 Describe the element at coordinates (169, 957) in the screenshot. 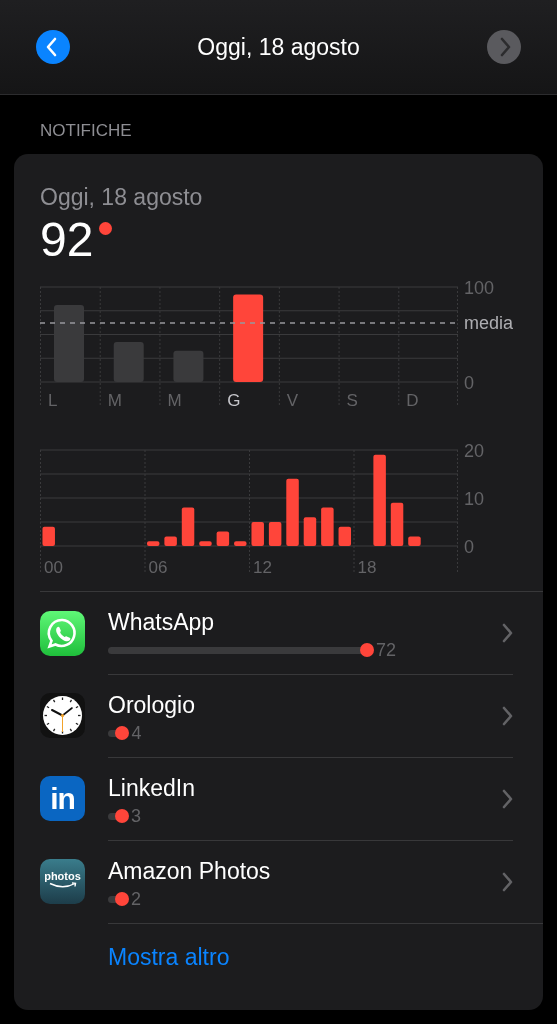

I see `show-more-link: Mostra altro` at that location.